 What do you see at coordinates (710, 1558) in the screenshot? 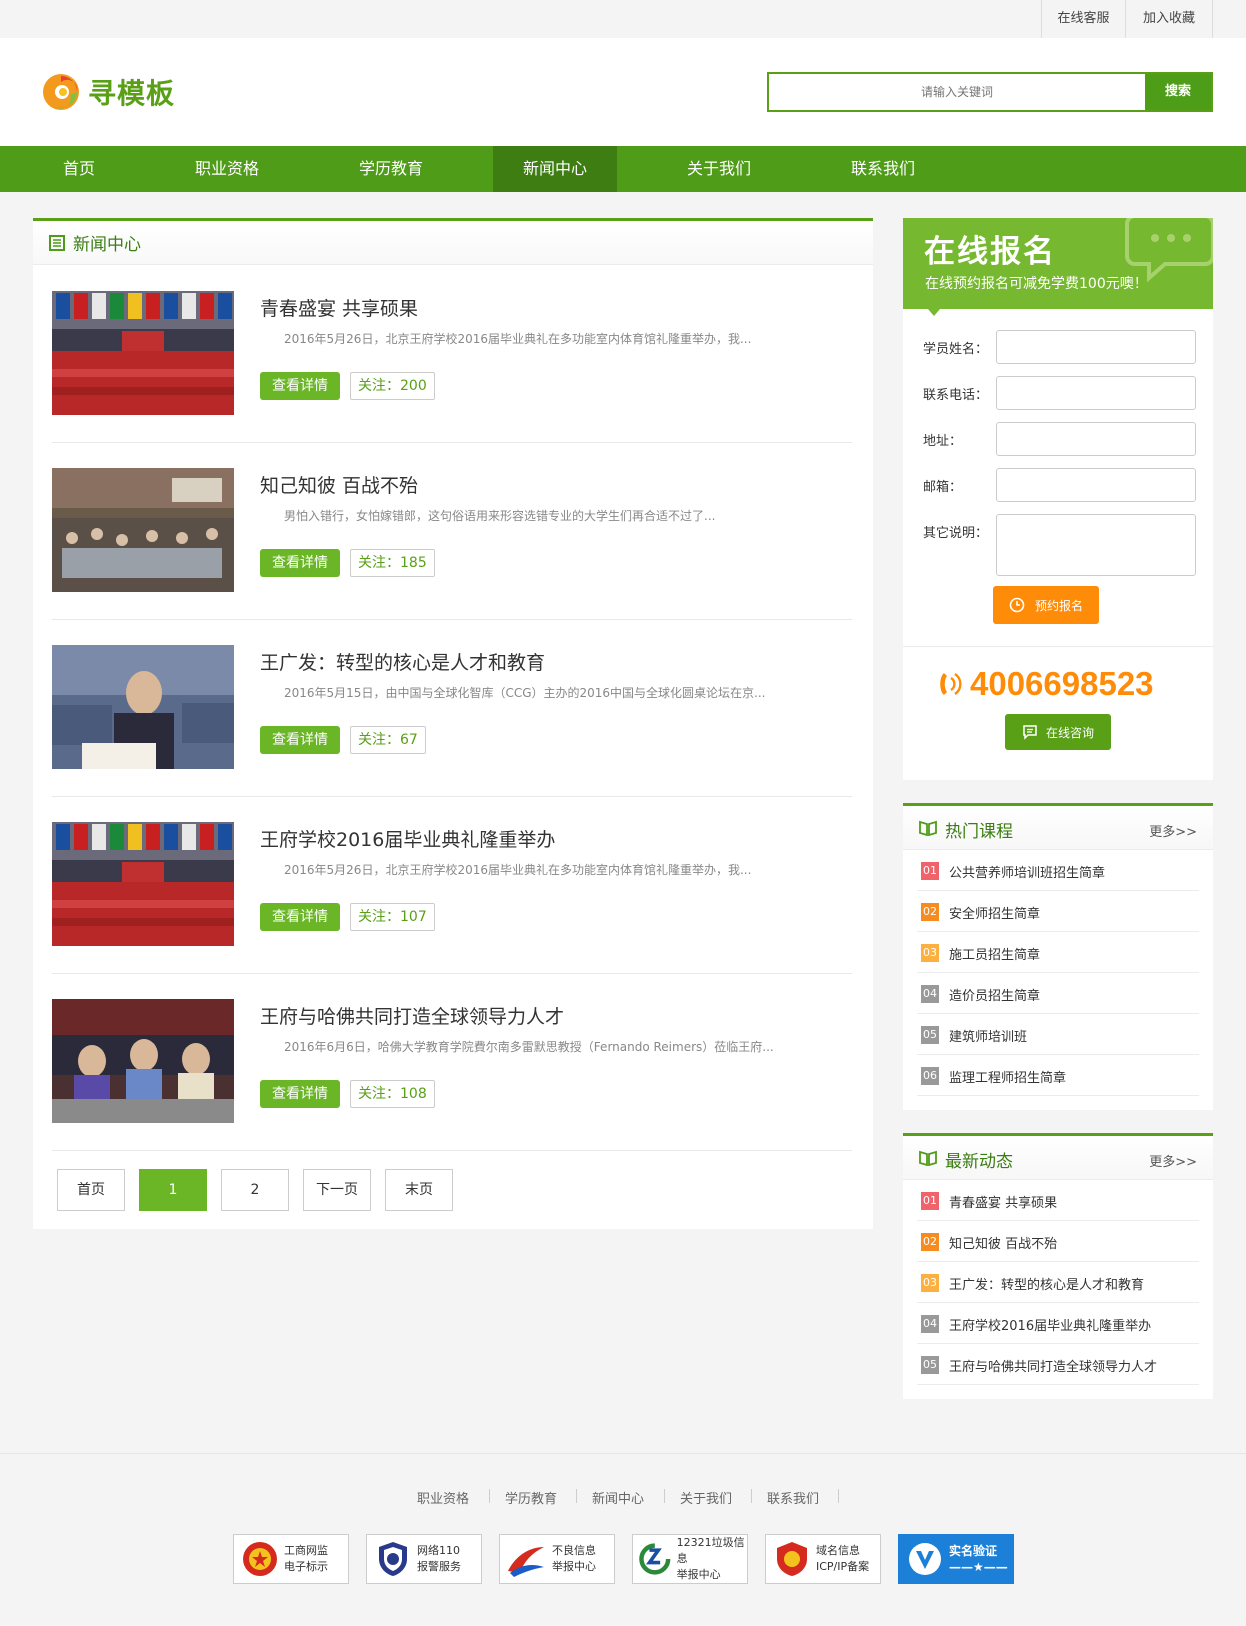
I see `badge-text: 12321垃圾信息 举报中心` at bounding box center [710, 1558].